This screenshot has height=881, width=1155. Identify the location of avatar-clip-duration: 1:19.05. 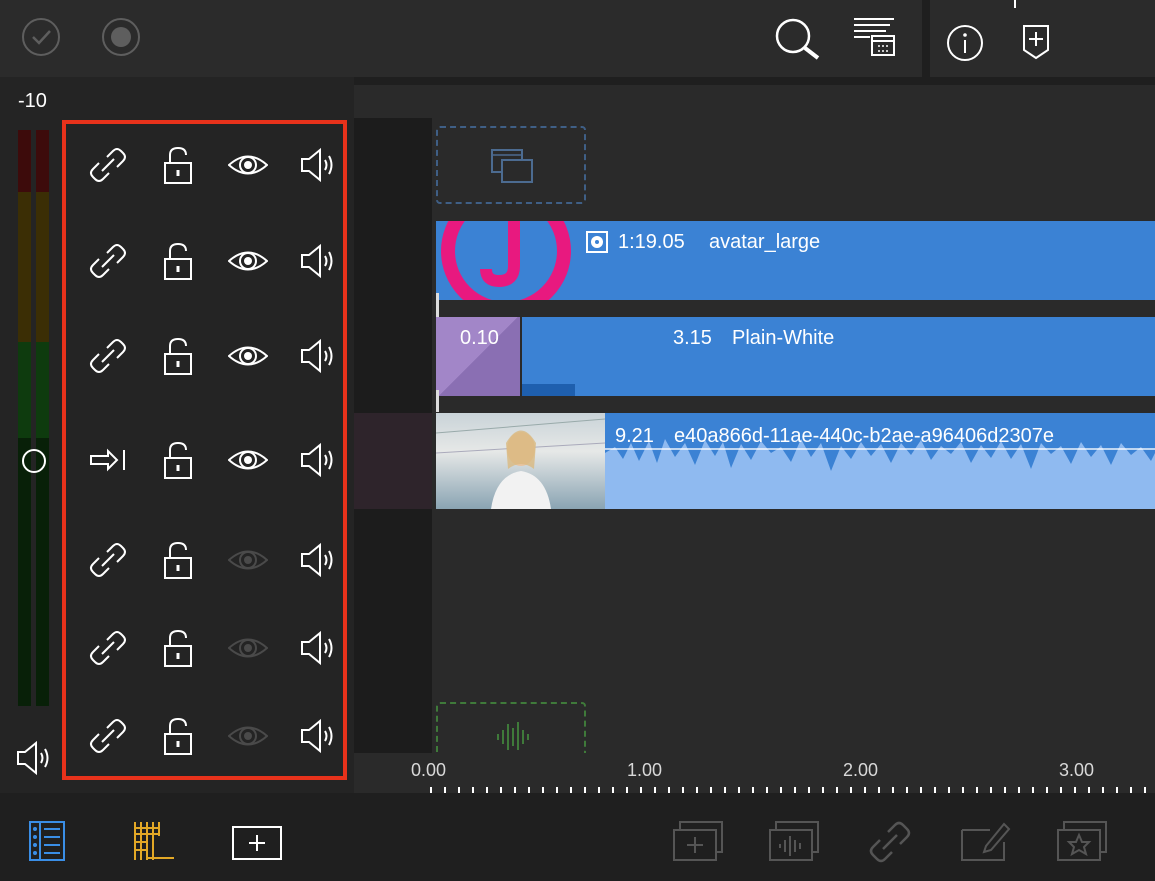
(651, 242).